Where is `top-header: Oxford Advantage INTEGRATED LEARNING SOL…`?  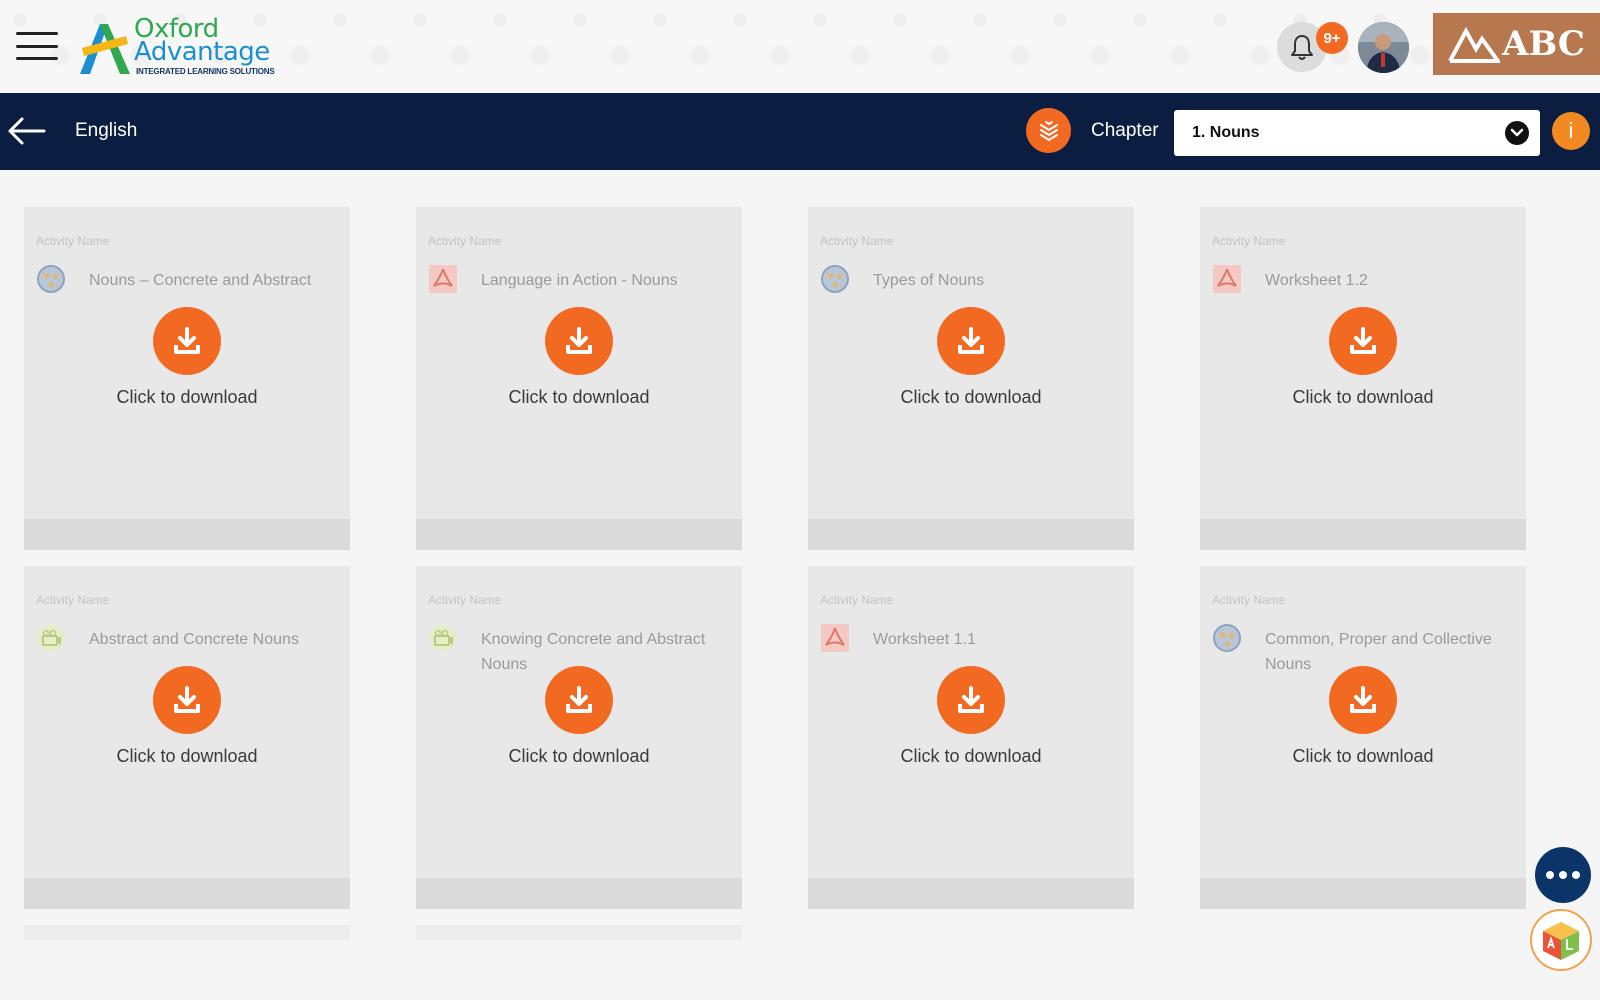 top-header: Oxford Advantage INTEGRATED LEARNING SOL… is located at coordinates (800, 46).